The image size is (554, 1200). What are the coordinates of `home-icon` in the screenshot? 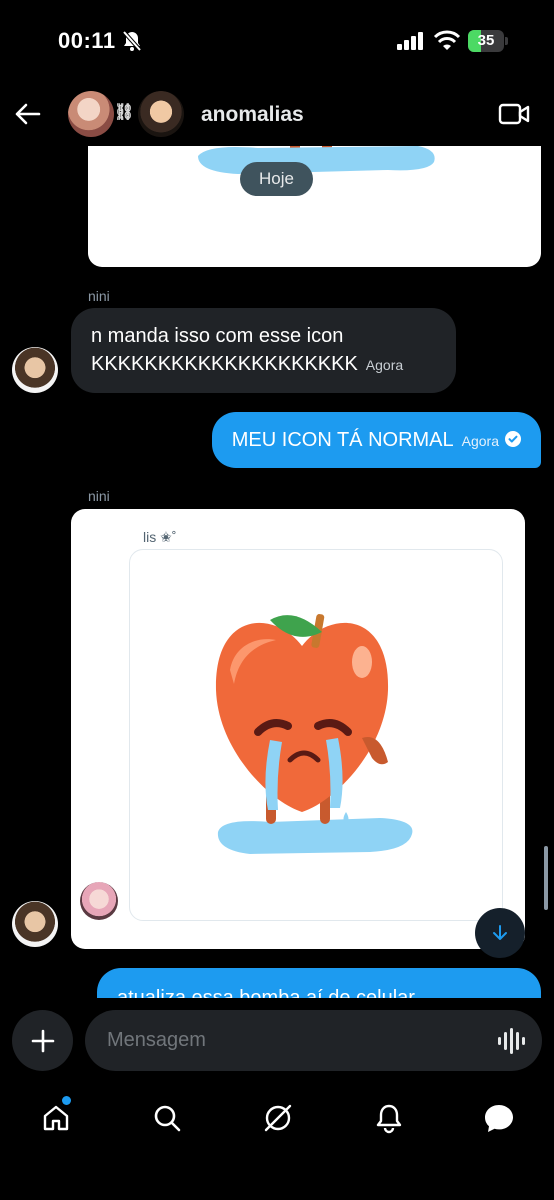 It's located at (56, 1118).